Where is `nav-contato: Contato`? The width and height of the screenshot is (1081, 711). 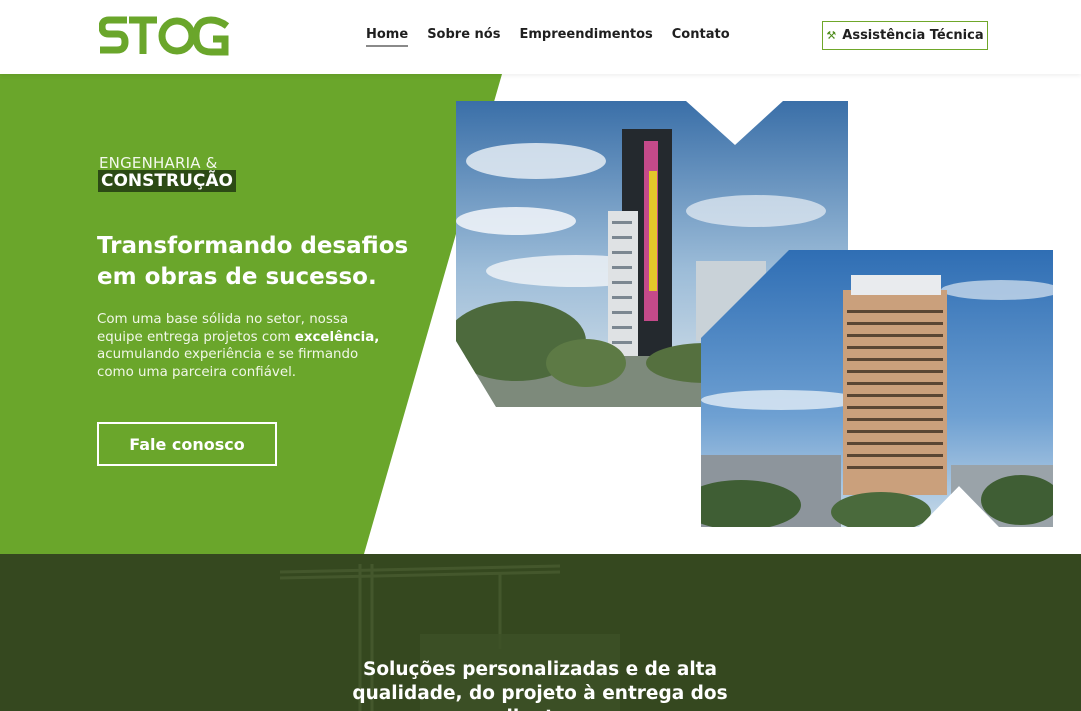
nav-contato: Contato is located at coordinates (701, 37).